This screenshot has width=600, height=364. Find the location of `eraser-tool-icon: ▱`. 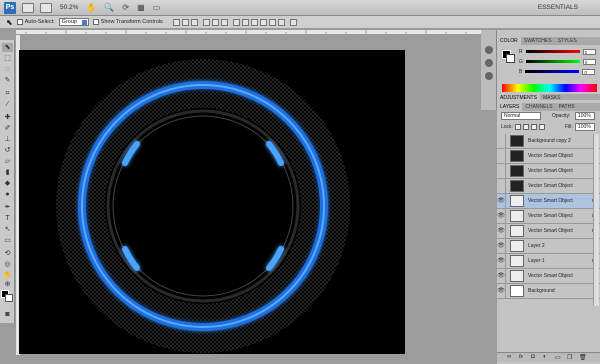

eraser-tool-icon: ▱ is located at coordinates (7, 161).